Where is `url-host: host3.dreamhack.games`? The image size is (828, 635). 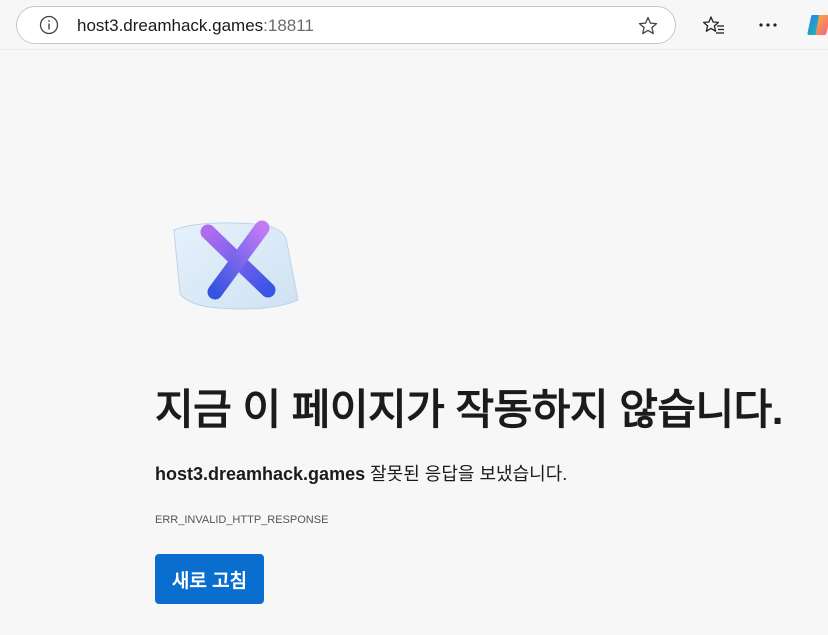
url-host: host3.dreamhack.games is located at coordinates (170, 25).